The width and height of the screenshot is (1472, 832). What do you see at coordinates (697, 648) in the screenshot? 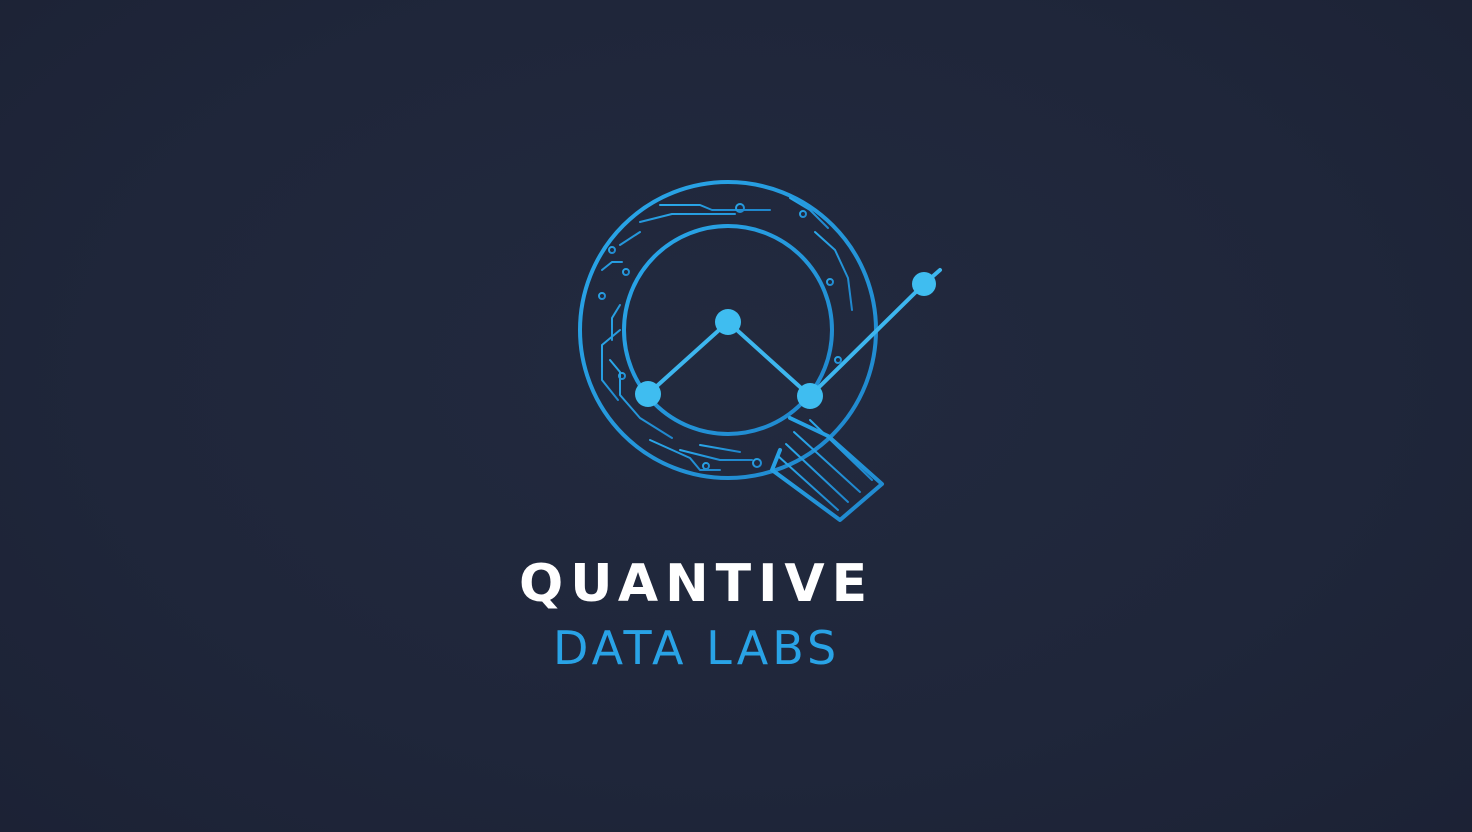
I see `brand-tagline: DATA LABS` at bounding box center [697, 648].